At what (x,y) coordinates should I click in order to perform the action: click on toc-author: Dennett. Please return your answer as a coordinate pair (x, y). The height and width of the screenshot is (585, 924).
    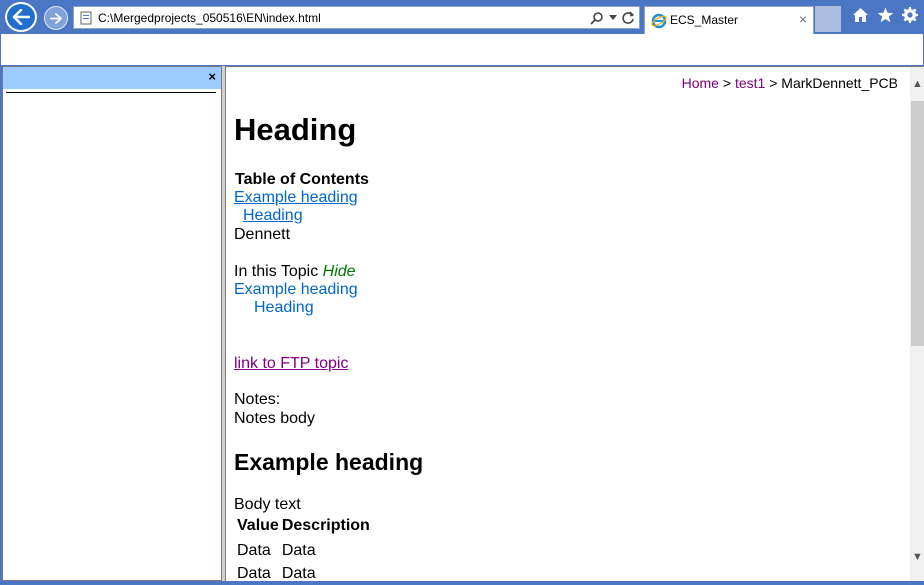
    Looking at the image, I should click on (262, 234).